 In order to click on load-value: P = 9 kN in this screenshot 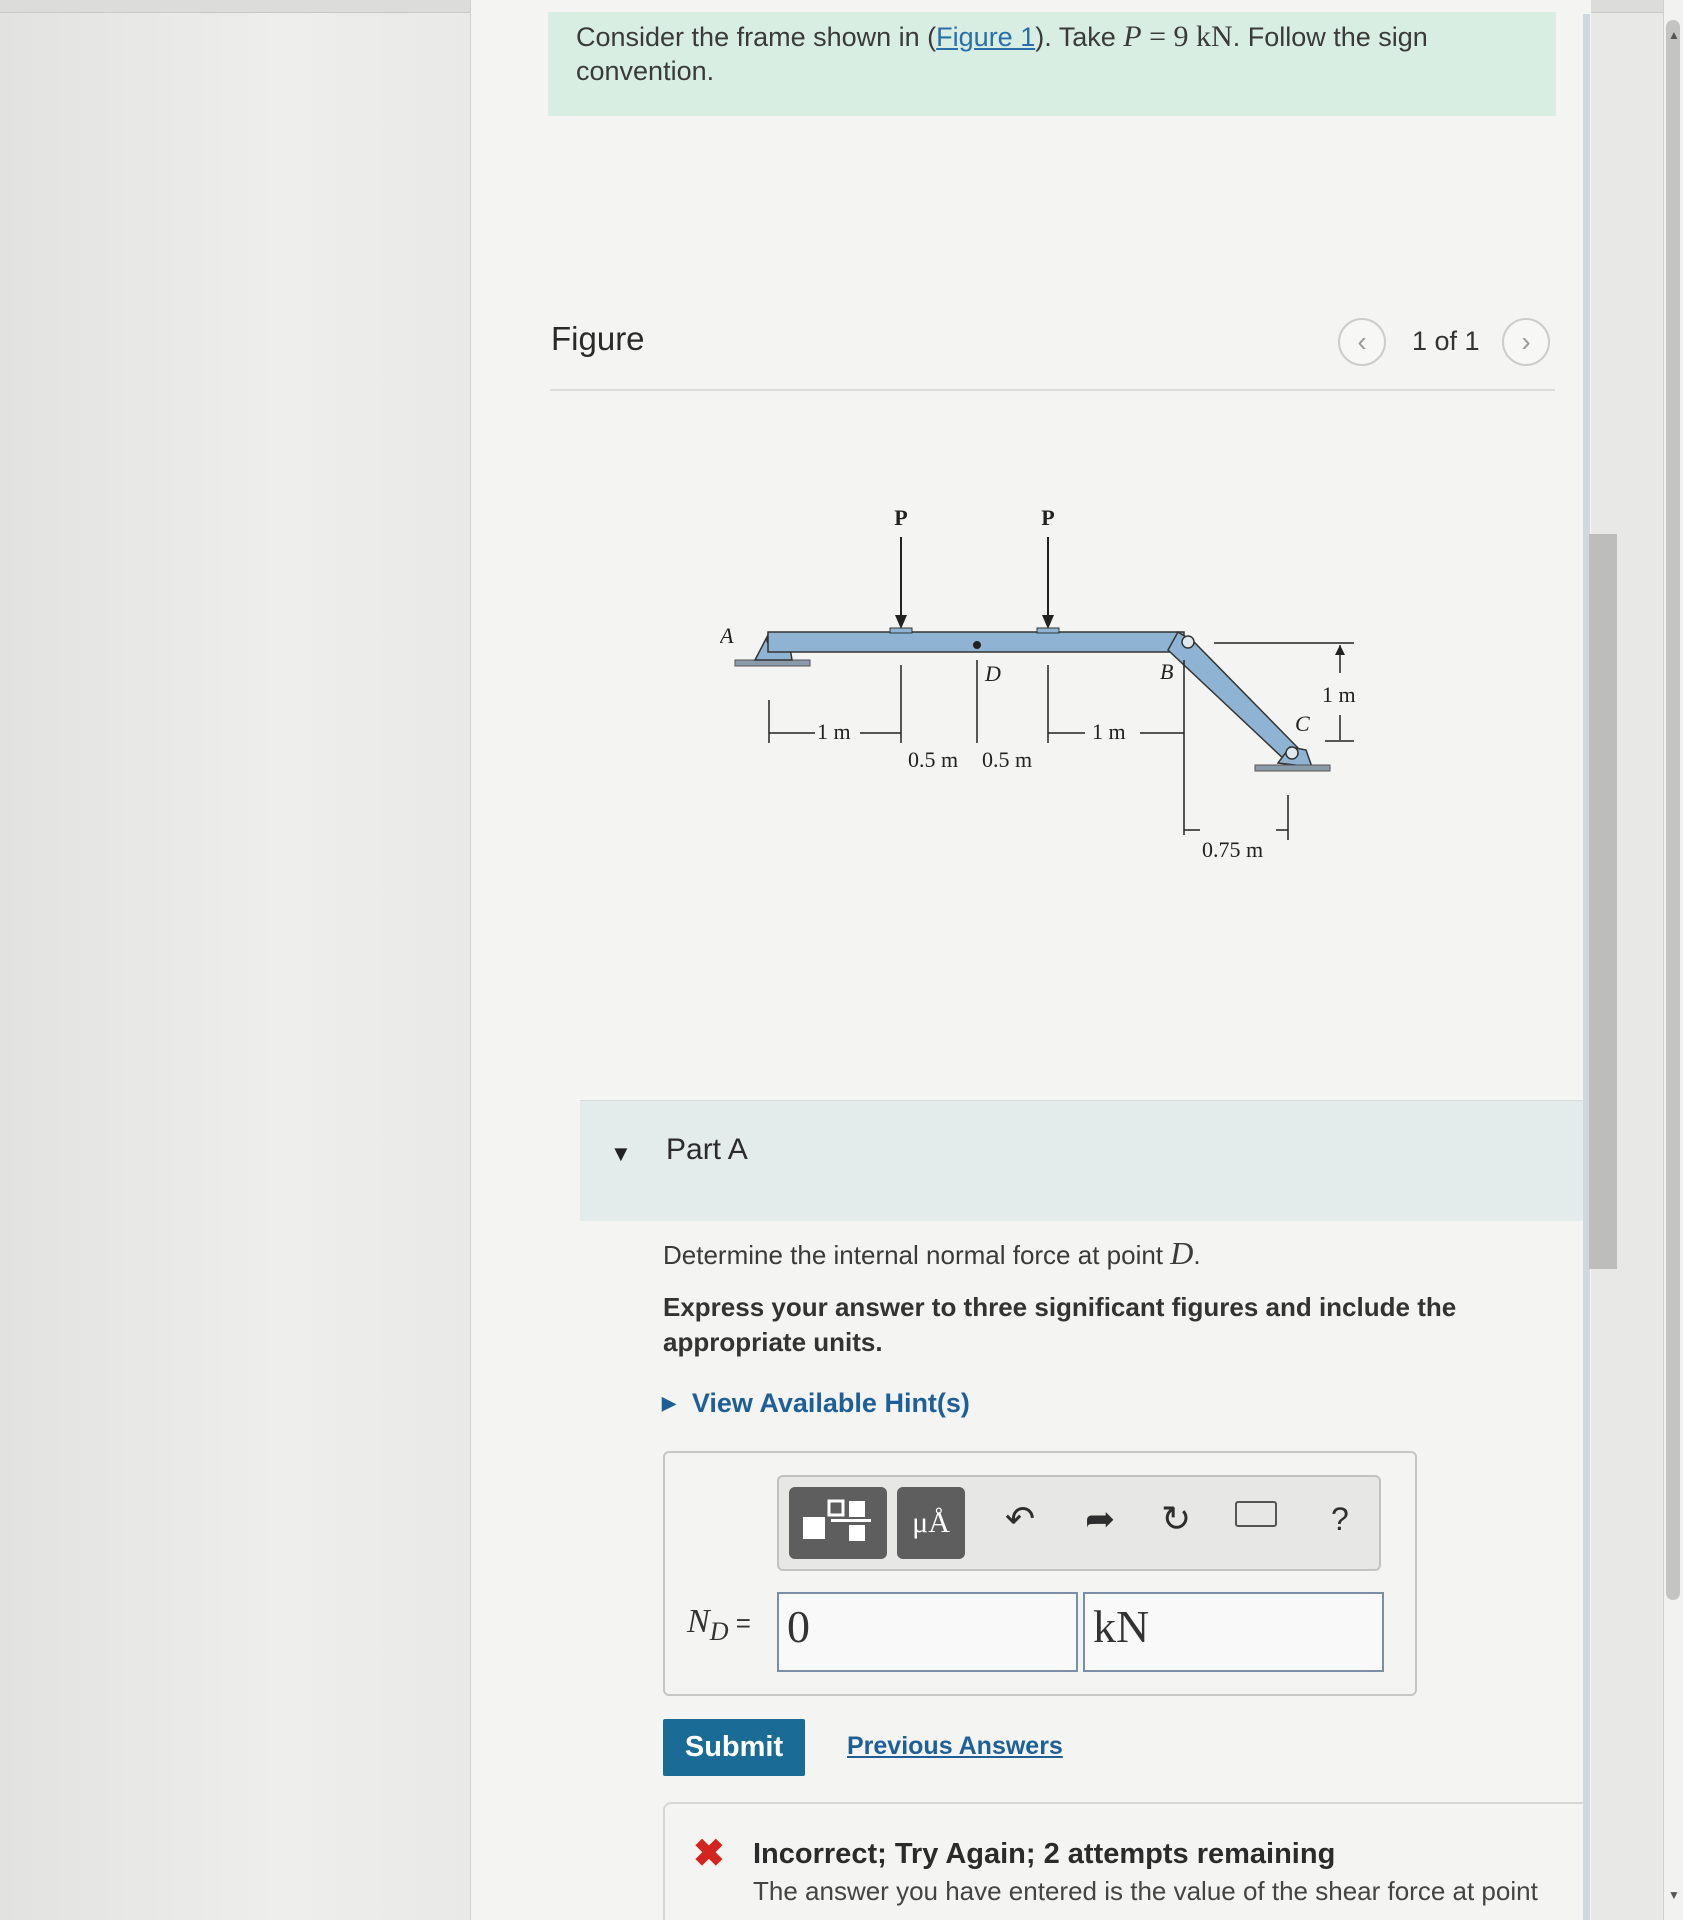, I will do `click(1177, 36)`.